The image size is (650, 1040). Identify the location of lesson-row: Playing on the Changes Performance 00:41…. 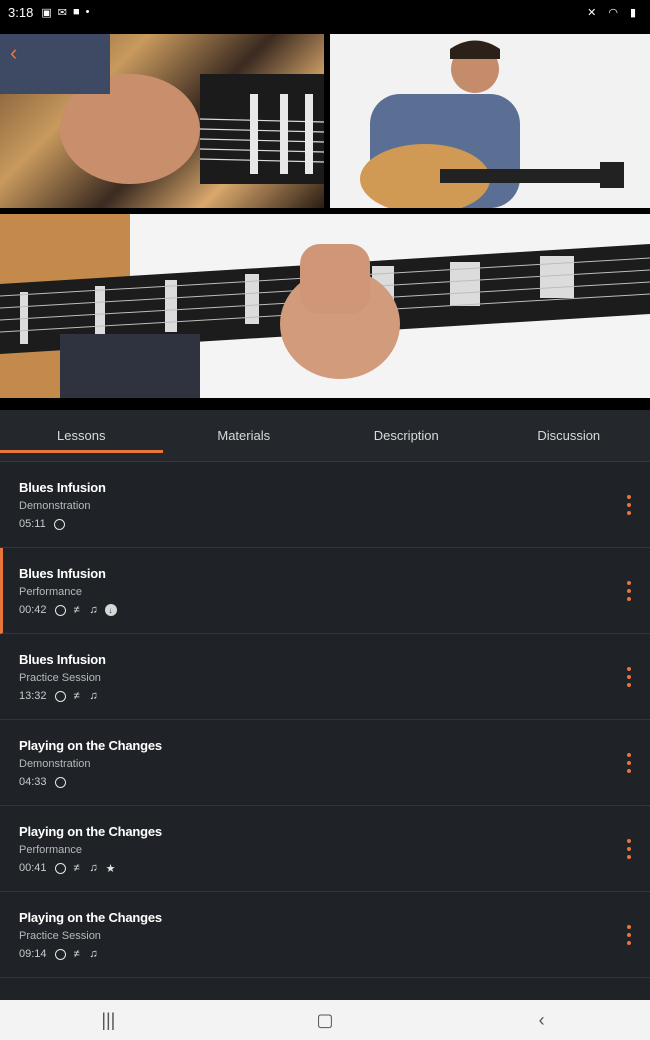
(325, 849).